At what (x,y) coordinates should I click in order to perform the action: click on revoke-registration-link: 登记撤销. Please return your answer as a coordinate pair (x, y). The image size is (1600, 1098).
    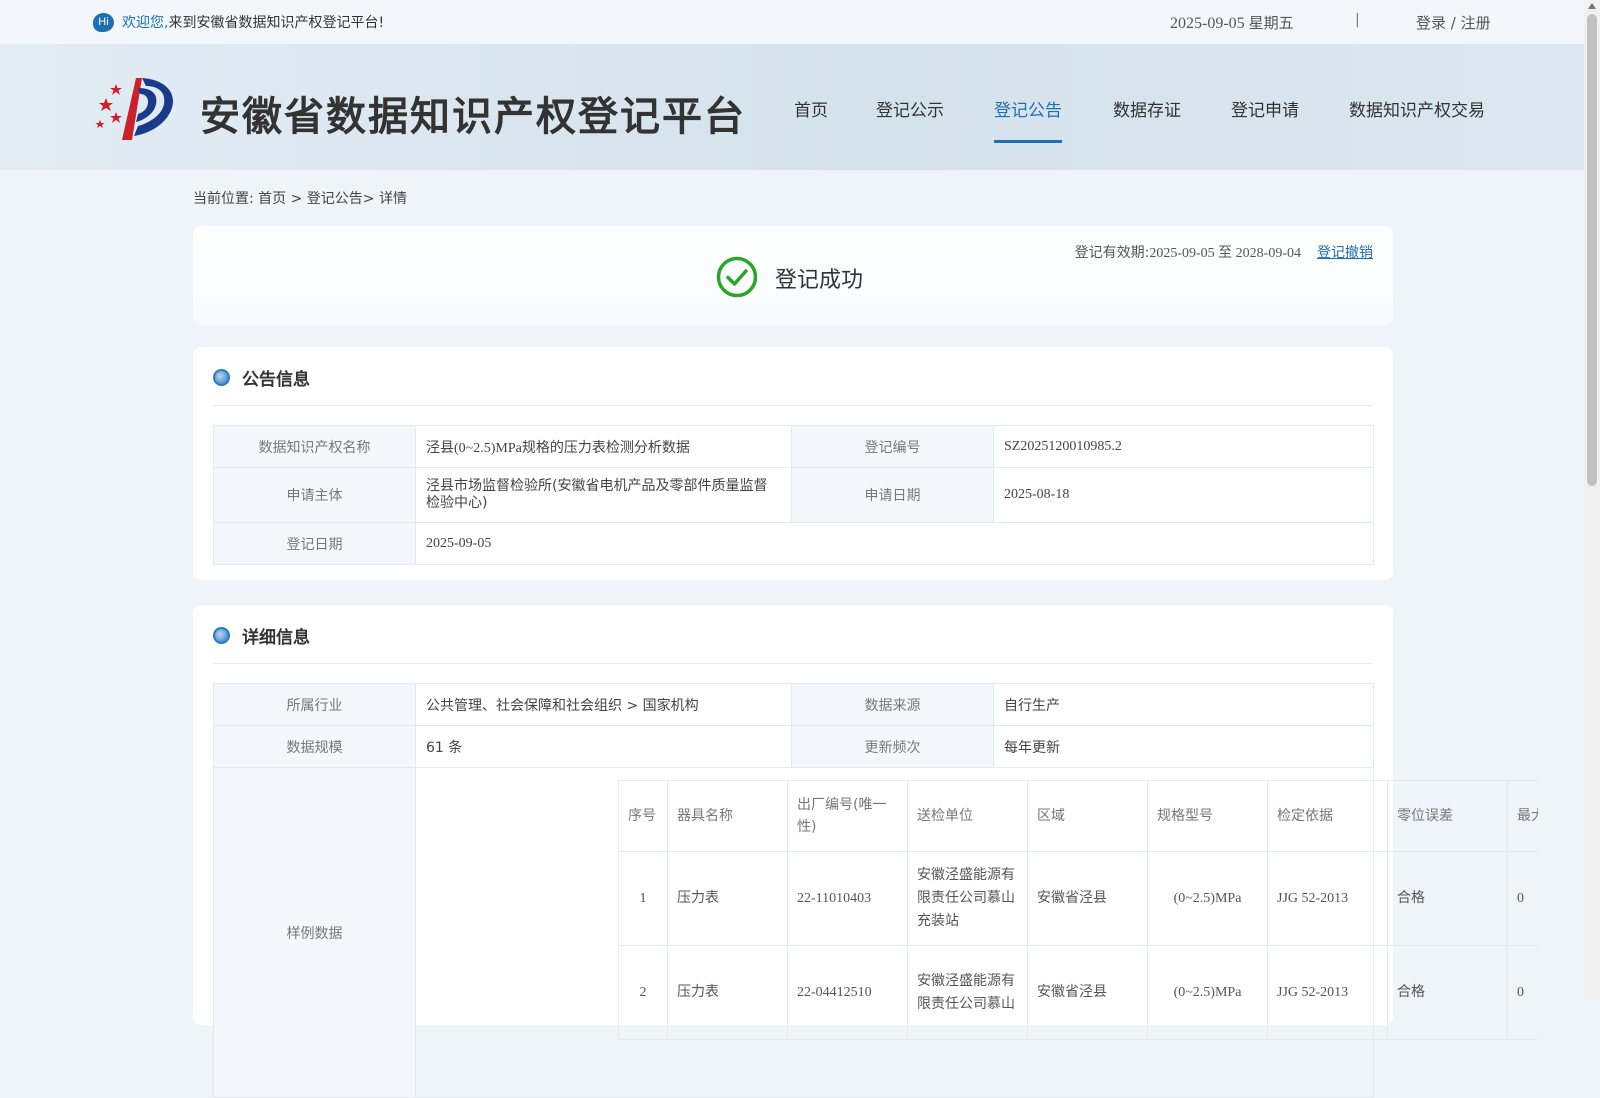
    Looking at the image, I should click on (1345, 252).